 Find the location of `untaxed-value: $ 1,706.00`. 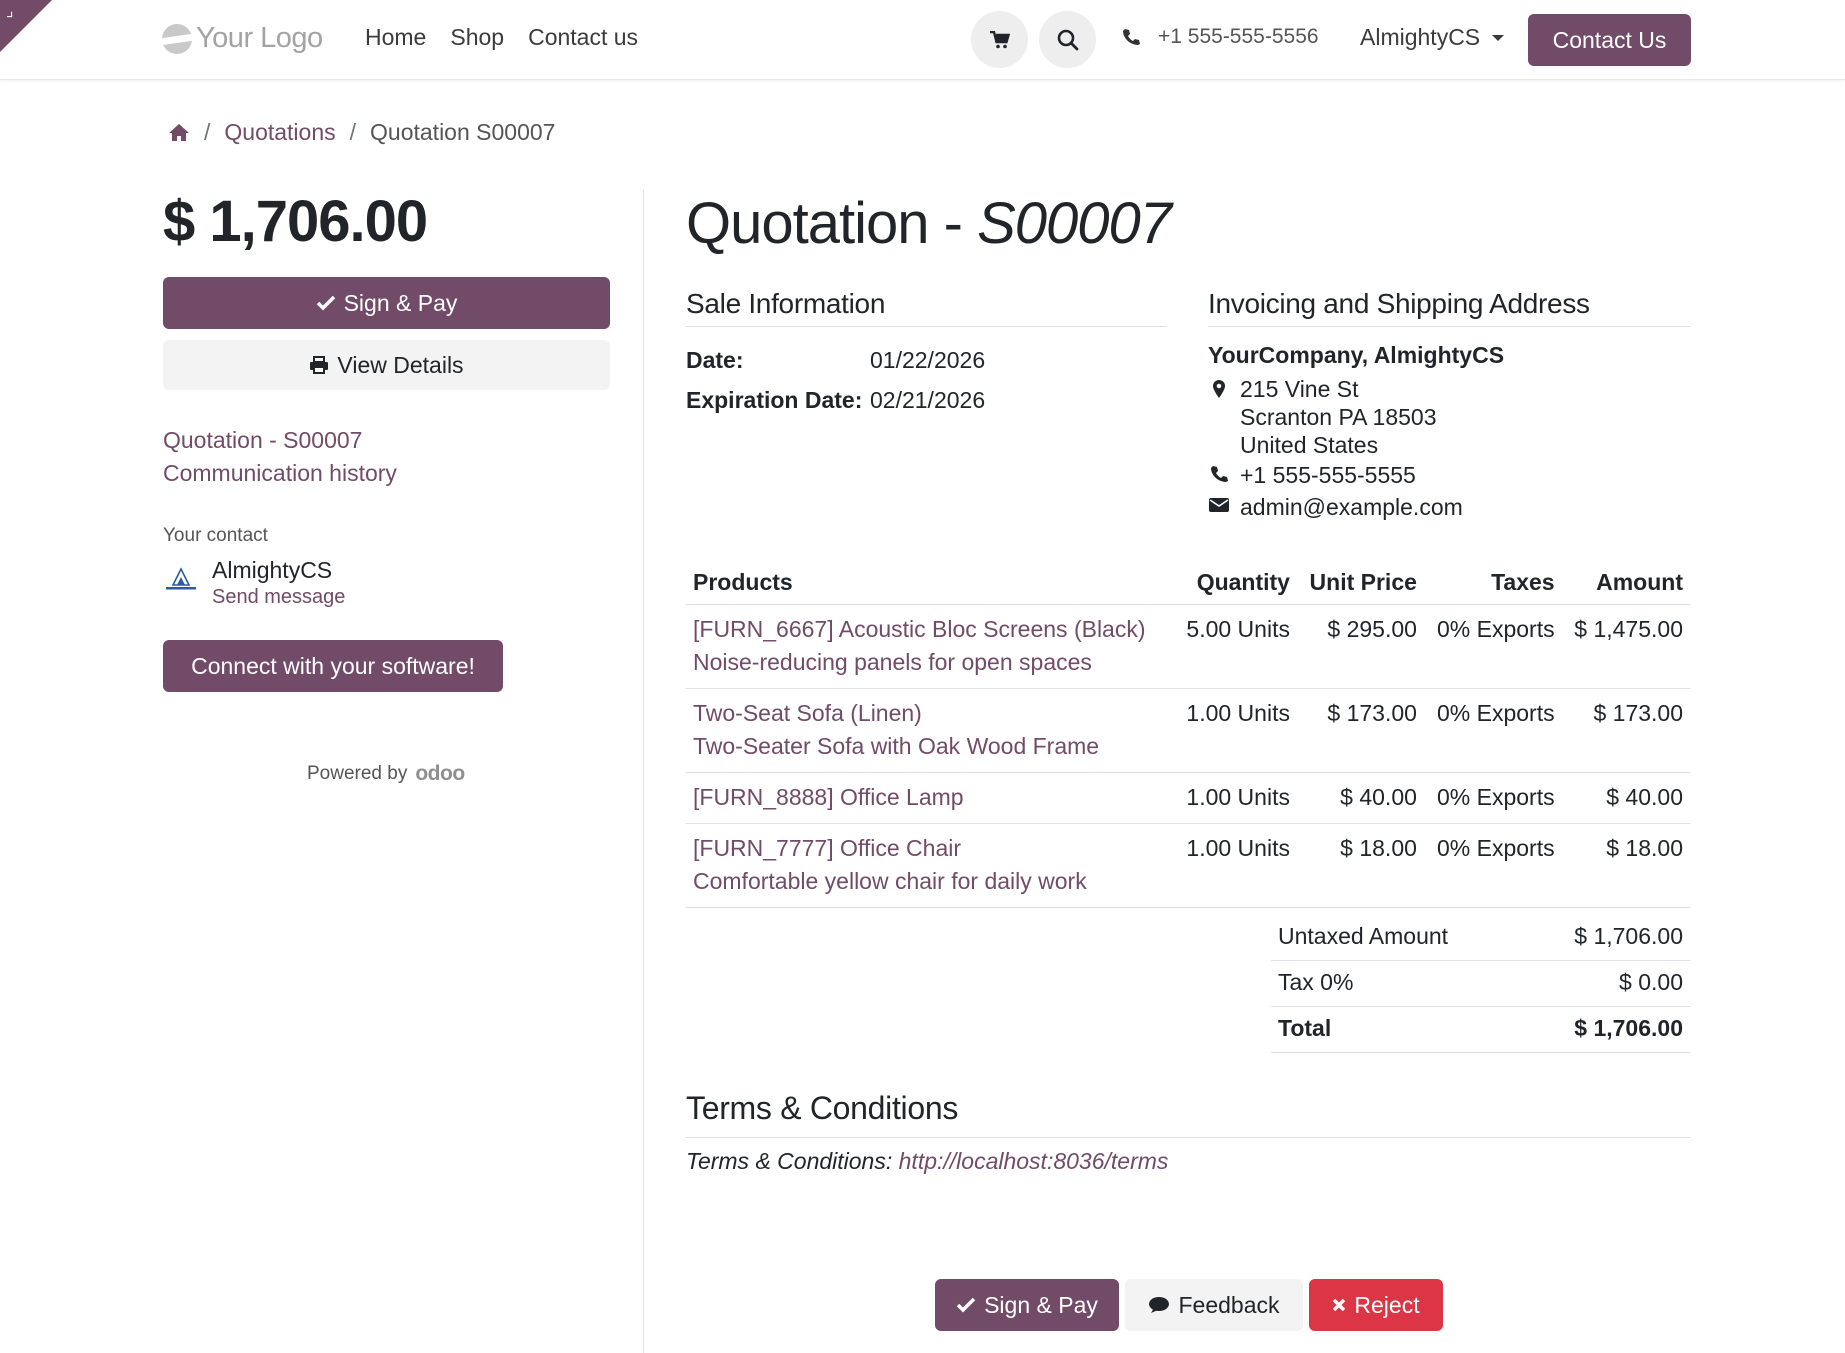

untaxed-value: $ 1,706.00 is located at coordinates (1606, 938).